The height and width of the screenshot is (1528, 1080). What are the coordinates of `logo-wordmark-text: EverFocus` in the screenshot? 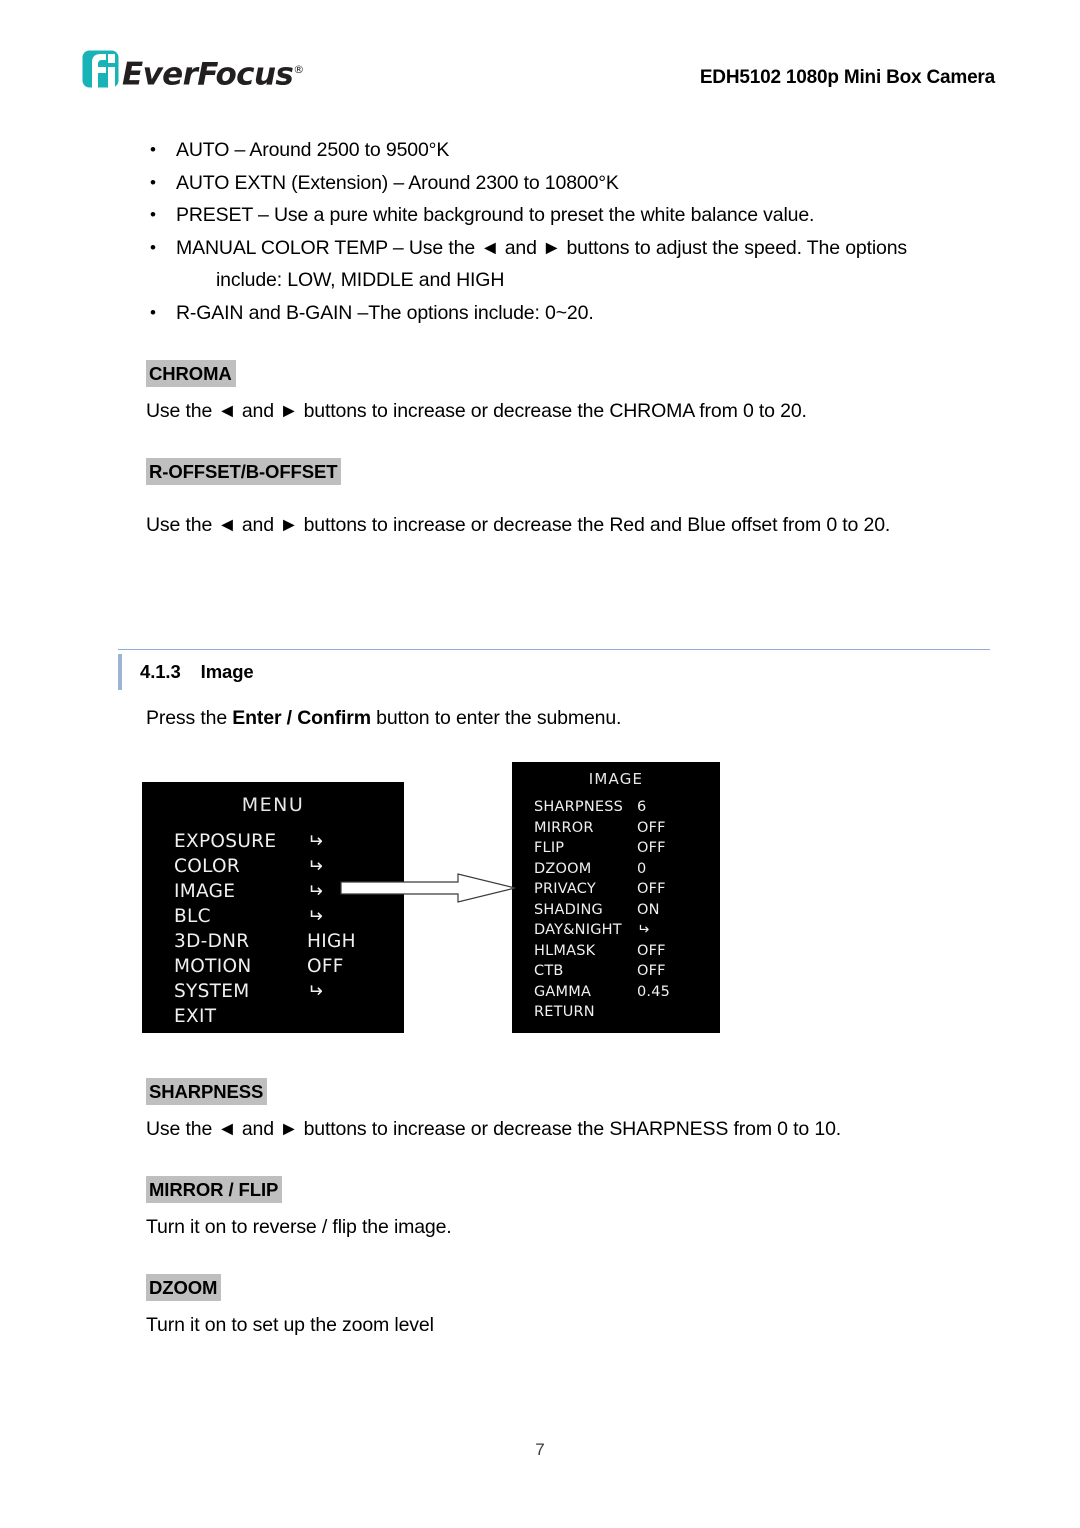 It's located at (208, 74).